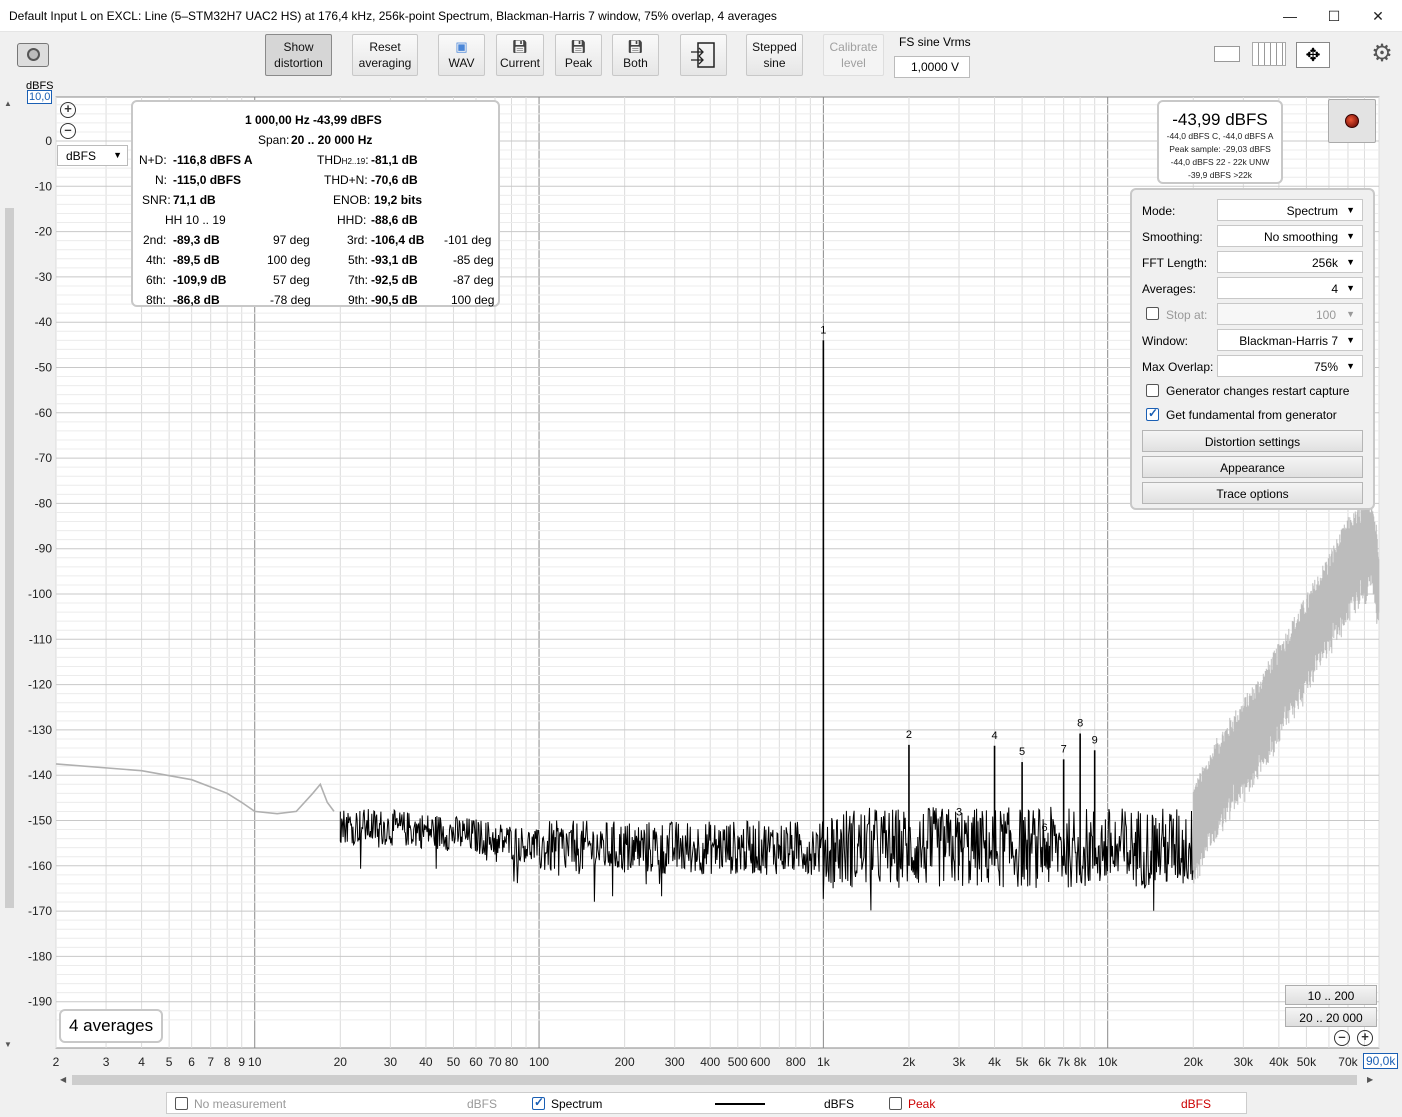 The width and height of the screenshot is (1402, 1117). I want to click on wav-button: ▣ WAV, so click(461, 55).